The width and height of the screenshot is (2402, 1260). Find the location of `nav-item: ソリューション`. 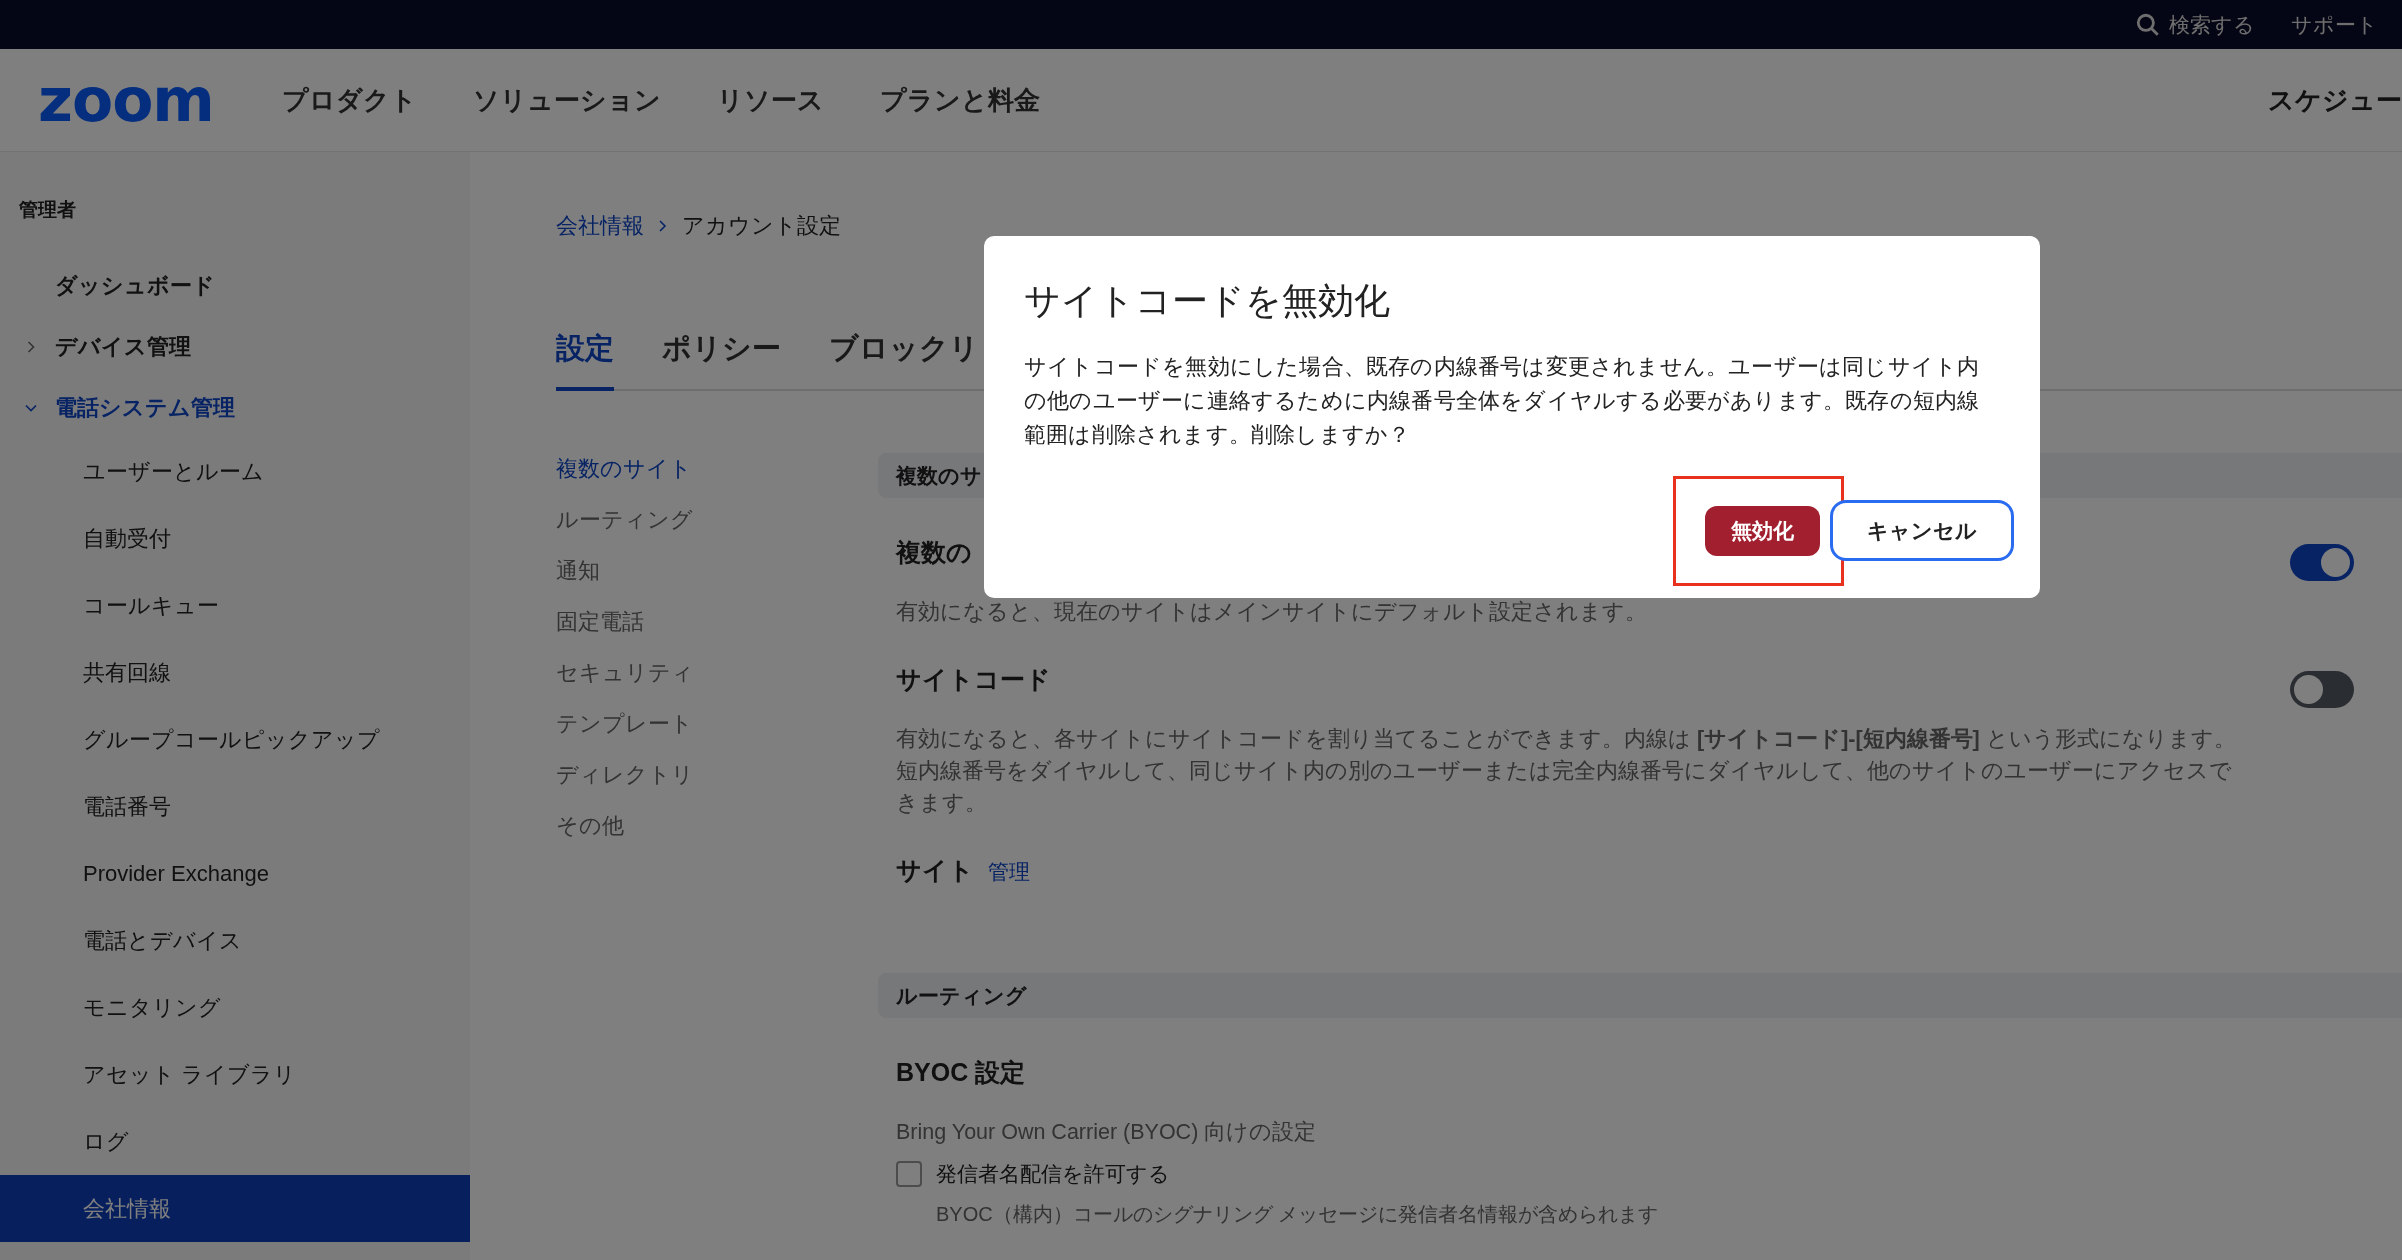

nav-item: ソリューション is located at coordinates (566, 100).